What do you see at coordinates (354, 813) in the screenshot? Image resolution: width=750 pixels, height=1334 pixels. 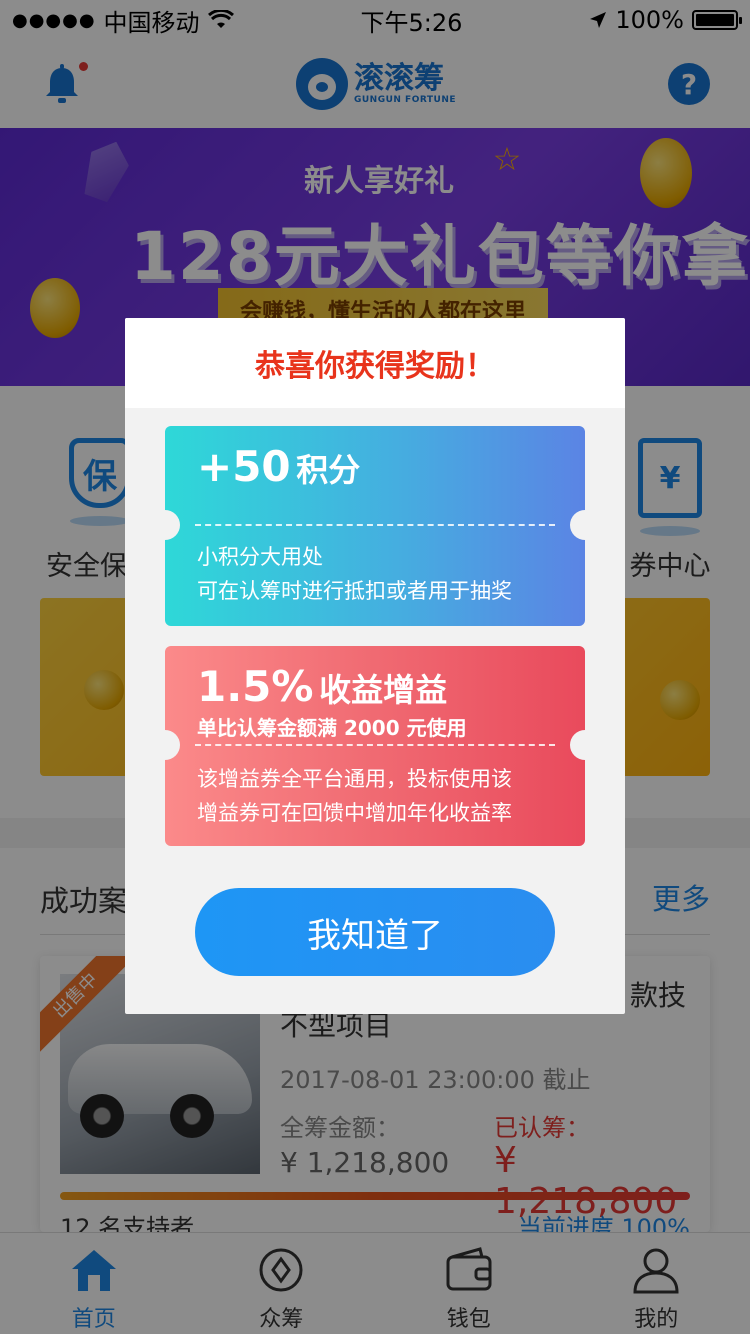 I see `coupon-desc-line: 增益券可在回馈中增加年化收益率` at bounding box center [354, 813].